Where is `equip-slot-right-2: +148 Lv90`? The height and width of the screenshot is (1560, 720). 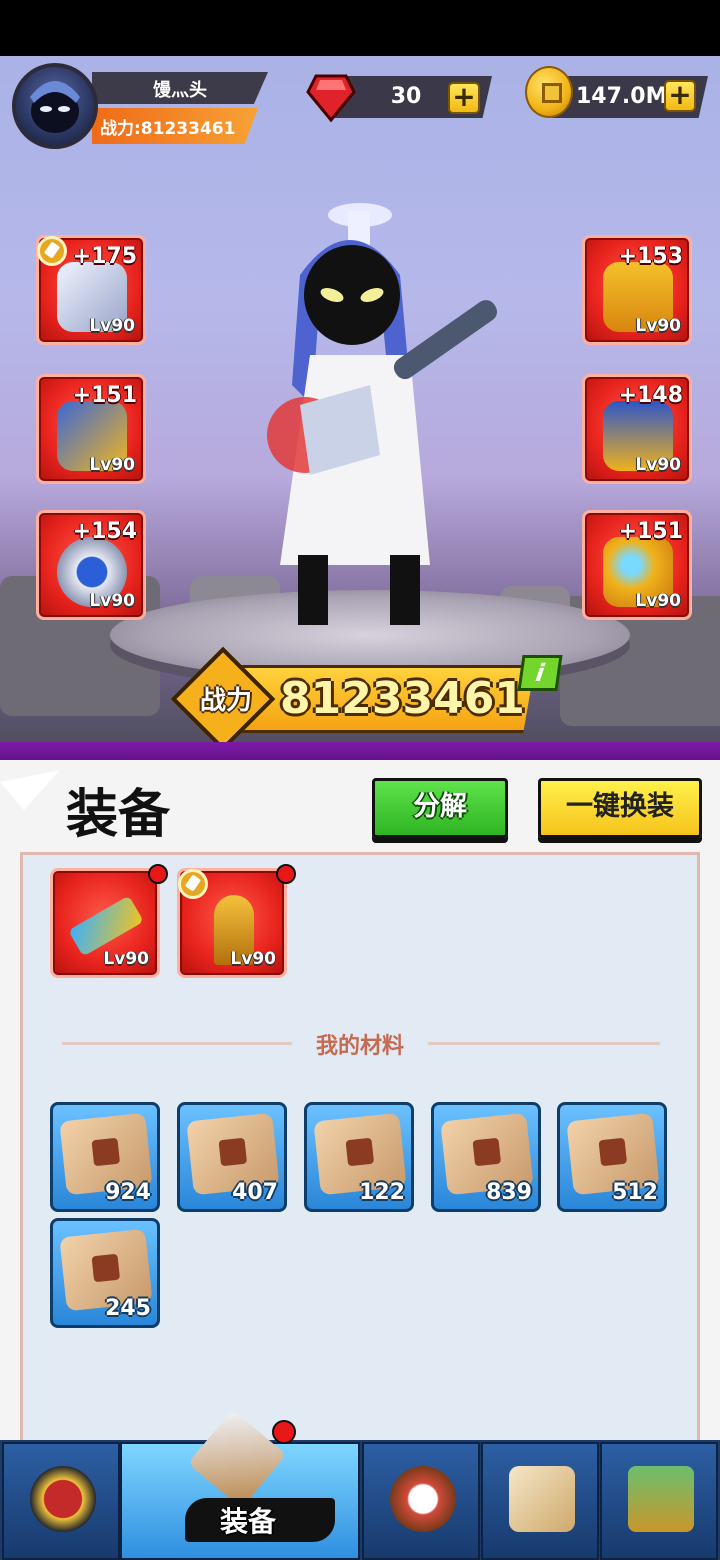 equip-slot-right-2: +148 Lv90 is located at coordinates (637, 429).